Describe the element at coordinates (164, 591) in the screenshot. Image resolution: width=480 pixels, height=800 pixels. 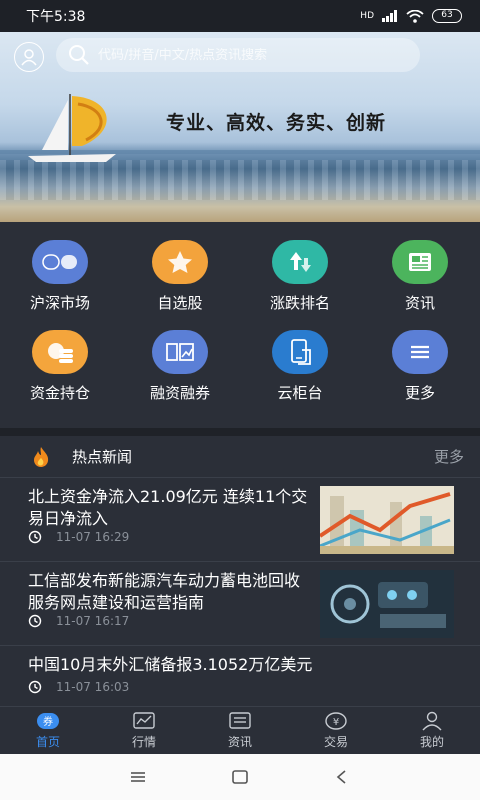
I see `news-item-title: 工信部发布新能源汽车动力蓄电池回收服务网点建设和运营指南` at that location.